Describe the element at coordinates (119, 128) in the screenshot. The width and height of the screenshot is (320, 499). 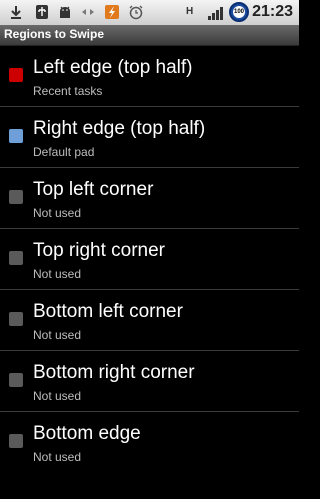
I see `region-label: Right edge (top half)` at that location.